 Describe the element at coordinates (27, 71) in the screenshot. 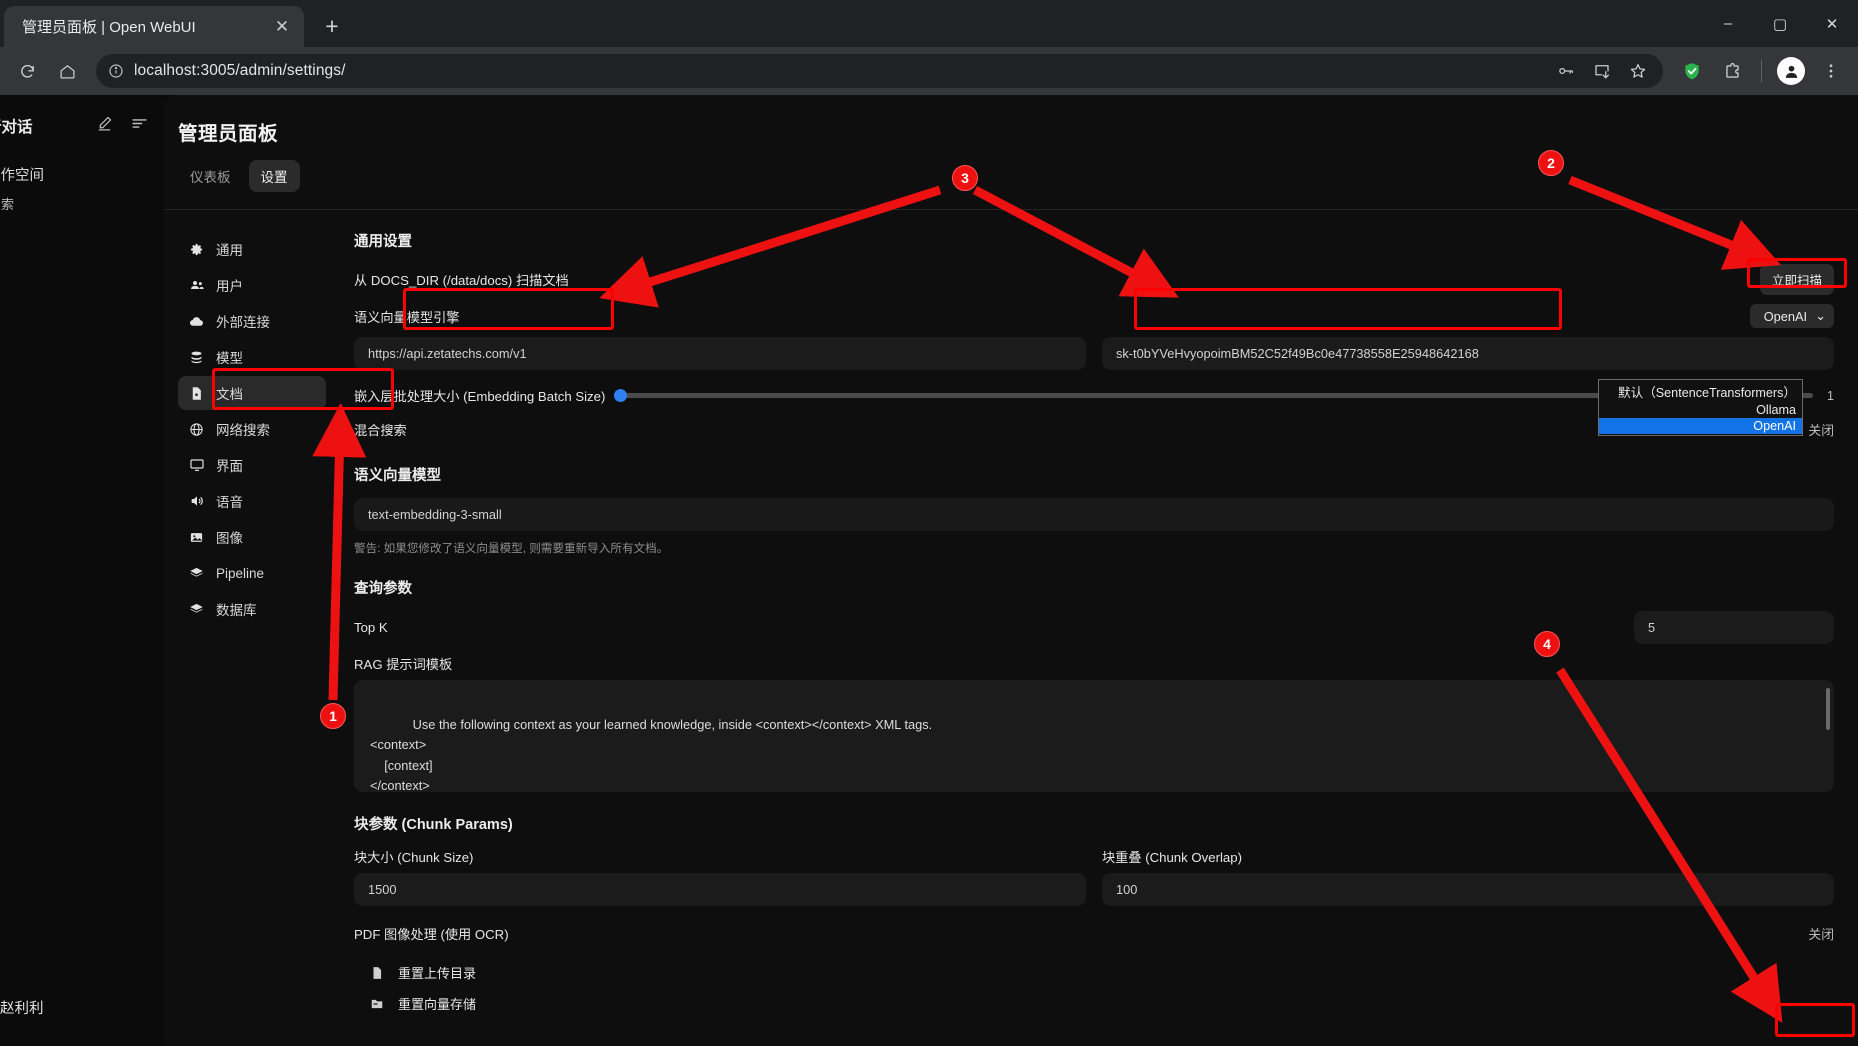

I see `reload-icon` at that location.